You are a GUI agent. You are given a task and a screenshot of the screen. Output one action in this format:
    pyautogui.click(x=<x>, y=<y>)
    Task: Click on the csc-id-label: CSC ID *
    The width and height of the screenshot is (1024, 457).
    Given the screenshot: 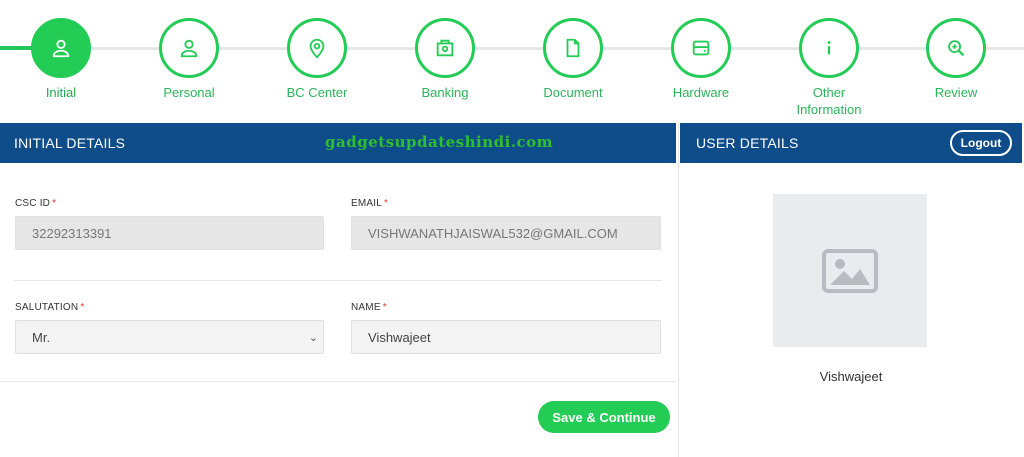 What is the action you would take?
    pyautogui.click(x=36, y=203)
    